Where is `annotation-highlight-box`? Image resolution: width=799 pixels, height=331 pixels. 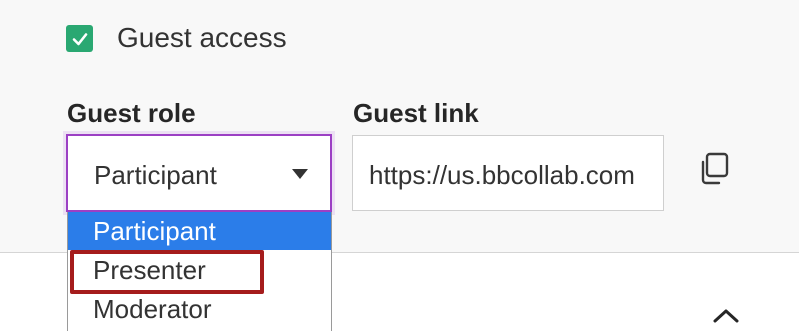 annotation-highlight-box is located at coordinates (167, 272).